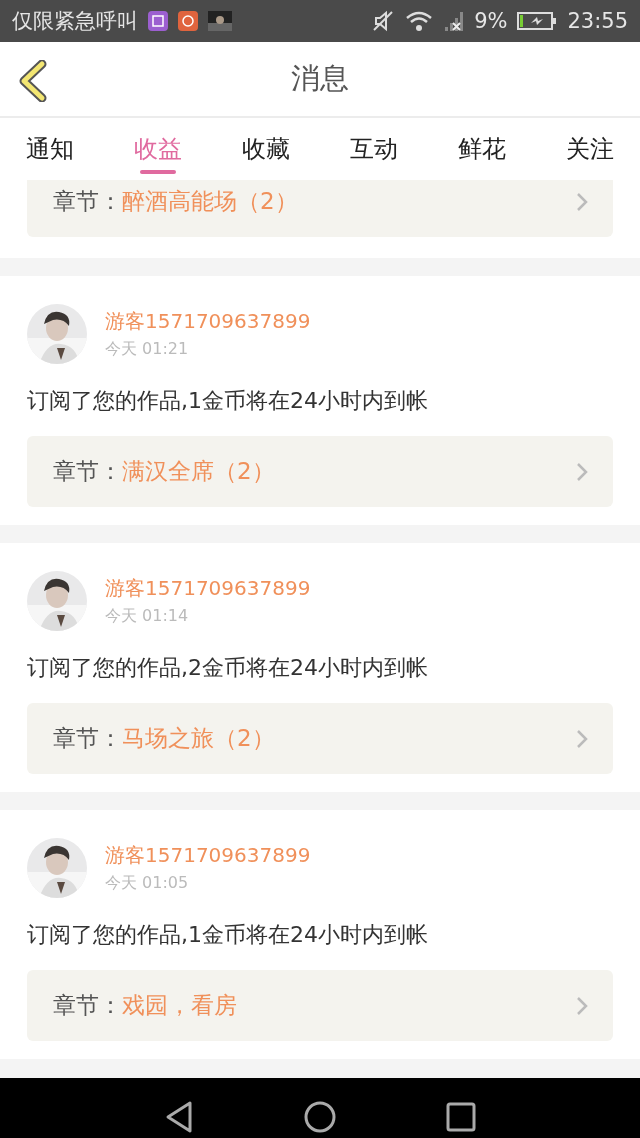 This screenshot has width=640, height=1138. What do you see at coordinates (158, 21) in the screenshot?
I see `gallery-icon` at bounding box center [158, 21].